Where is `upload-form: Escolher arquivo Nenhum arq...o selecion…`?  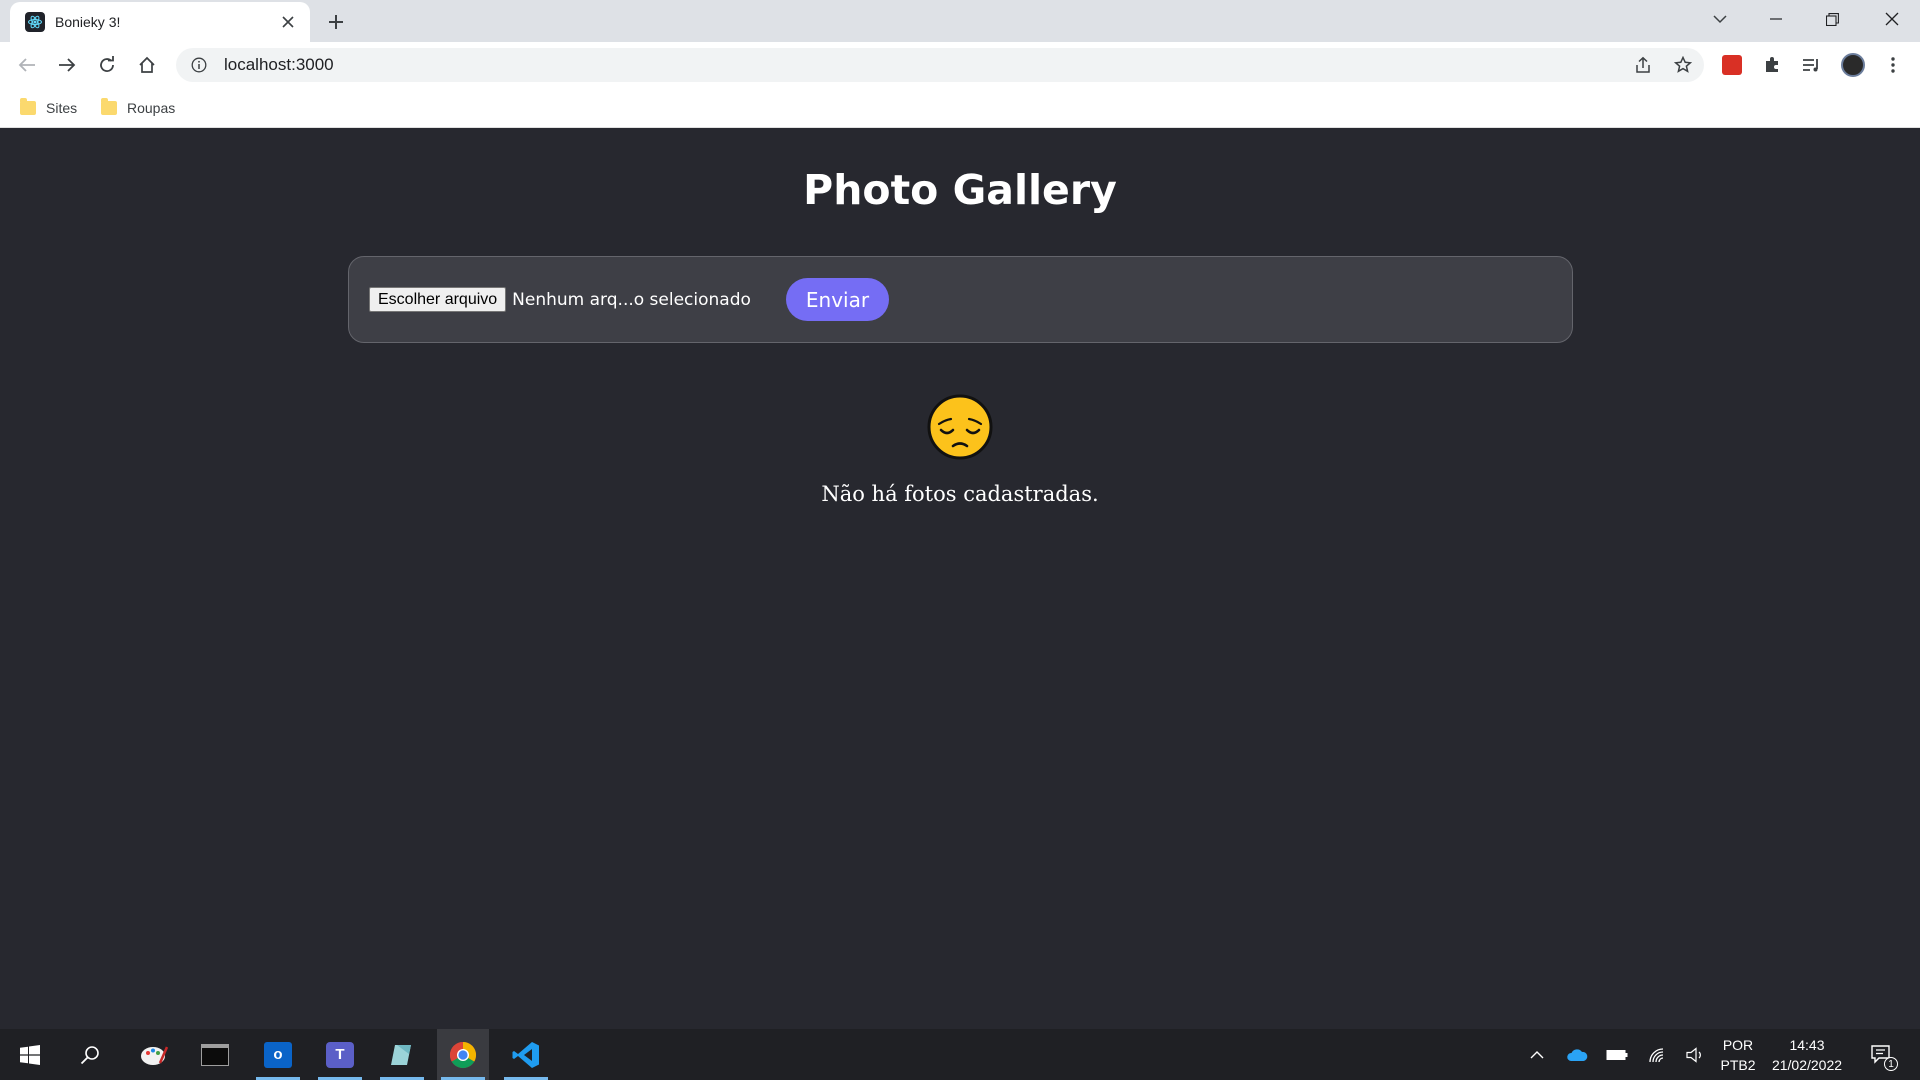
upload-form: Escolher arquivo Nenhum arq...o selecion… is located at coordinates (960, 299).